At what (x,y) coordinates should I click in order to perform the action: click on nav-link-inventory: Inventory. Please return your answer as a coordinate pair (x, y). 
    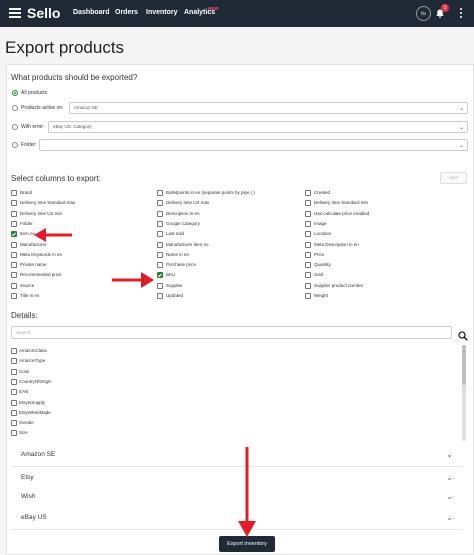
    Looking at the image, I should click on (162, 12).